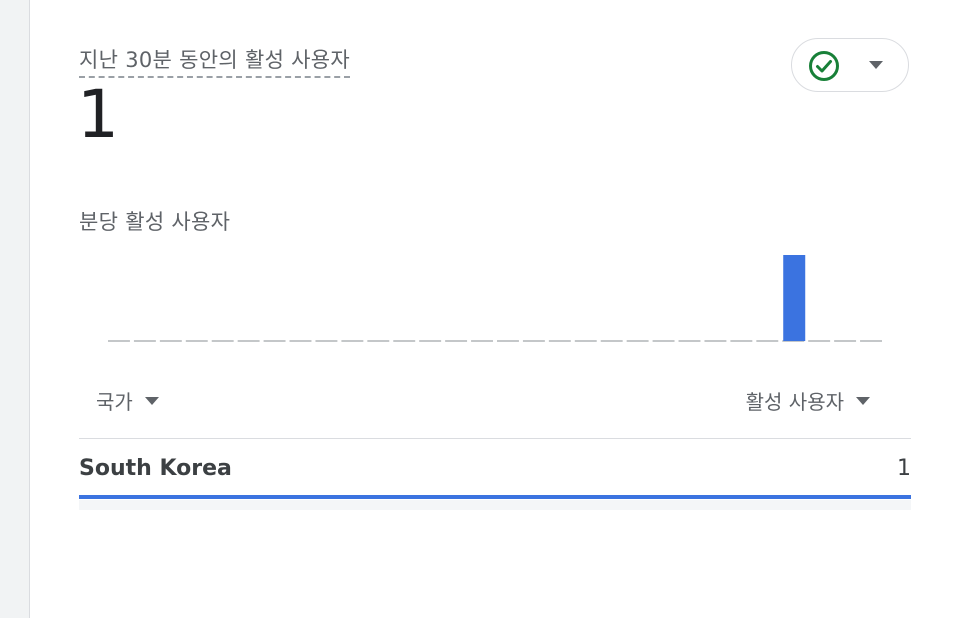  What do you see at coordinates (495, 438) in the screenshot?
I see `table-header-divider` at bounding box center [495, 438].